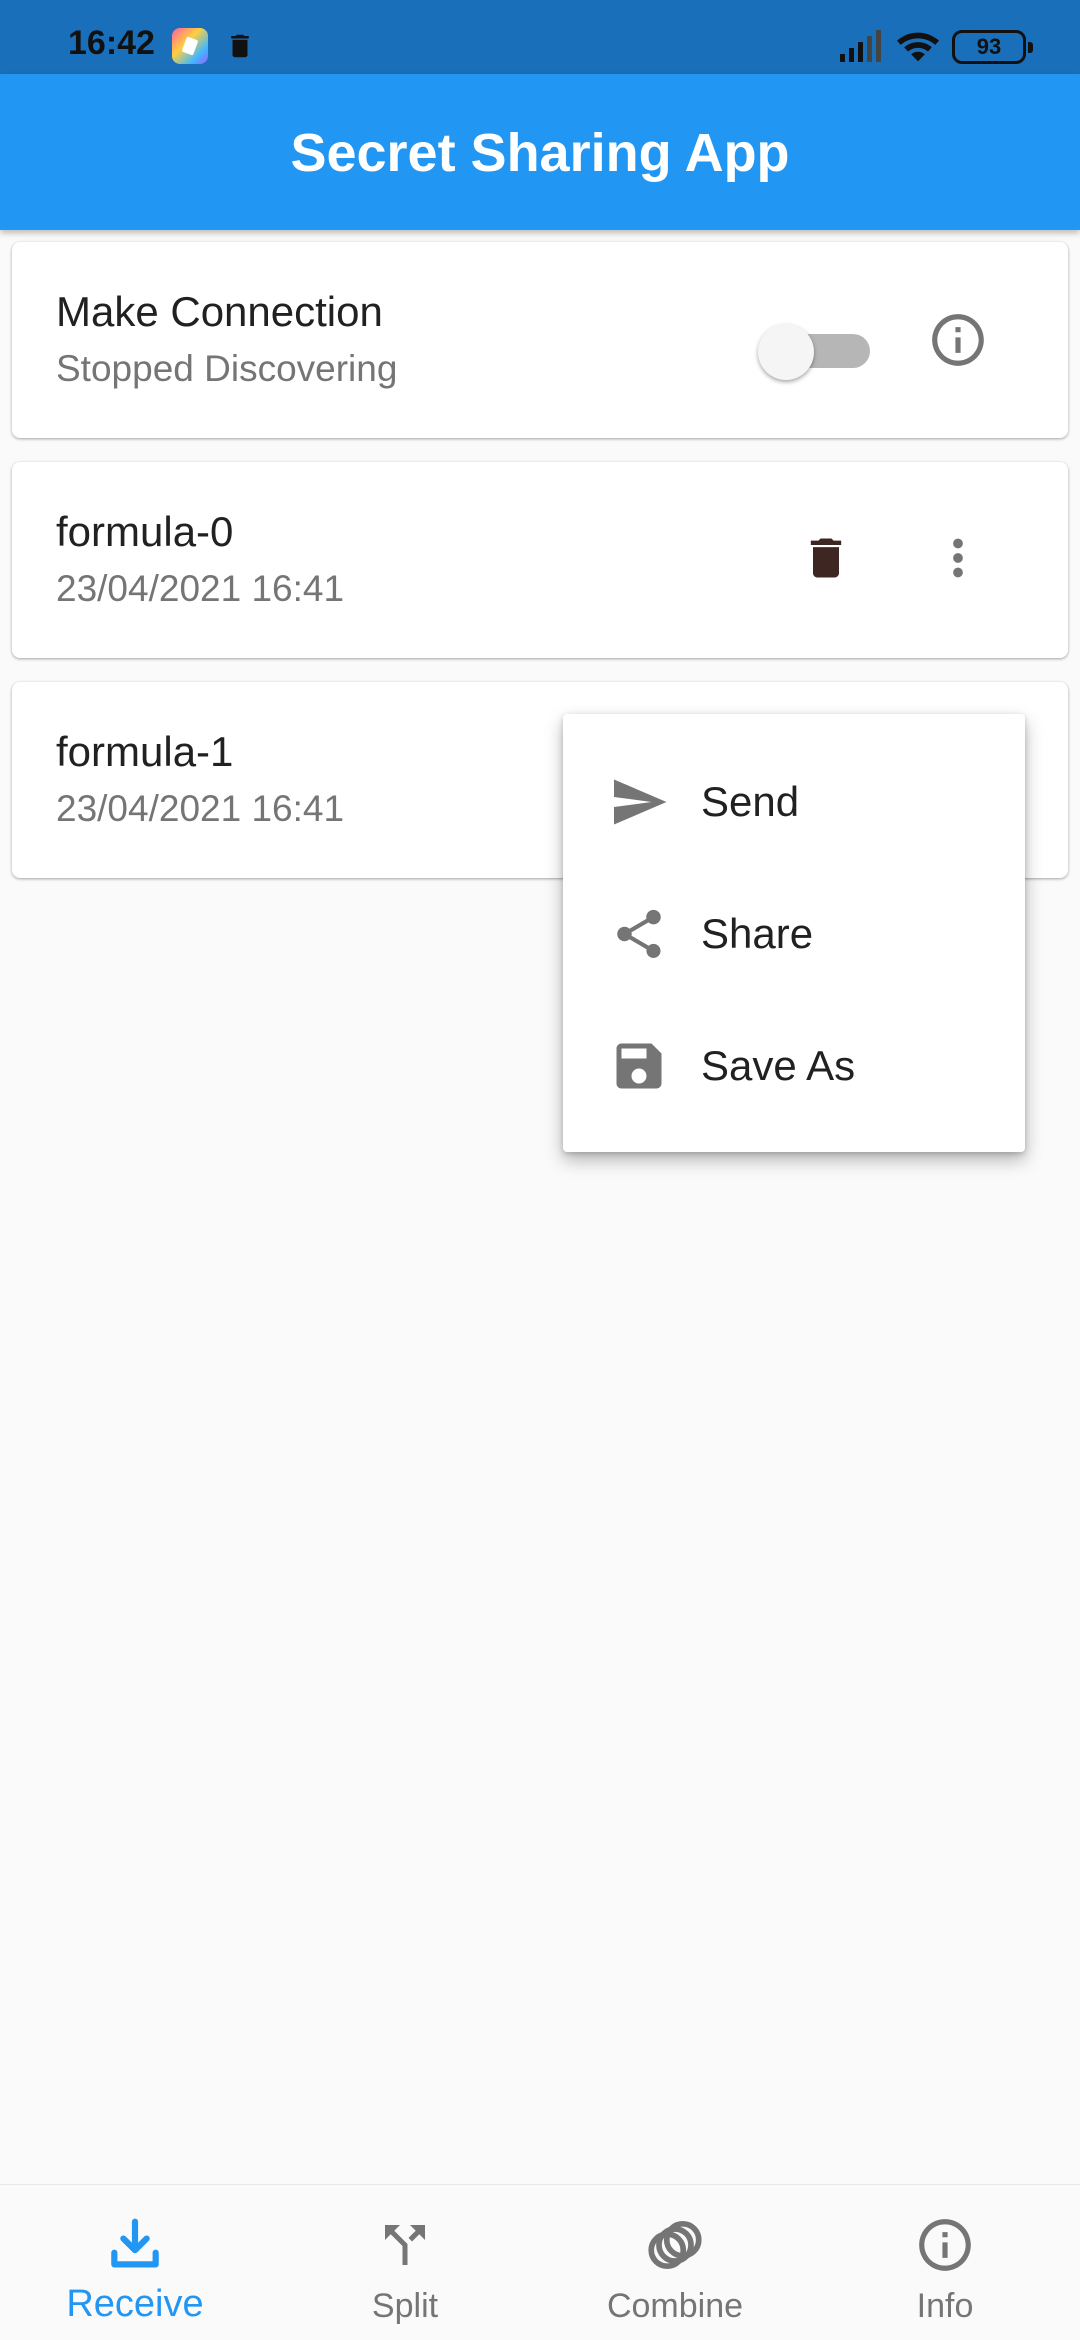  What do you see at coordinates (405, 2306) in the screenshot?
I see `nav-label: Split` at bounding box center [405, 2306].